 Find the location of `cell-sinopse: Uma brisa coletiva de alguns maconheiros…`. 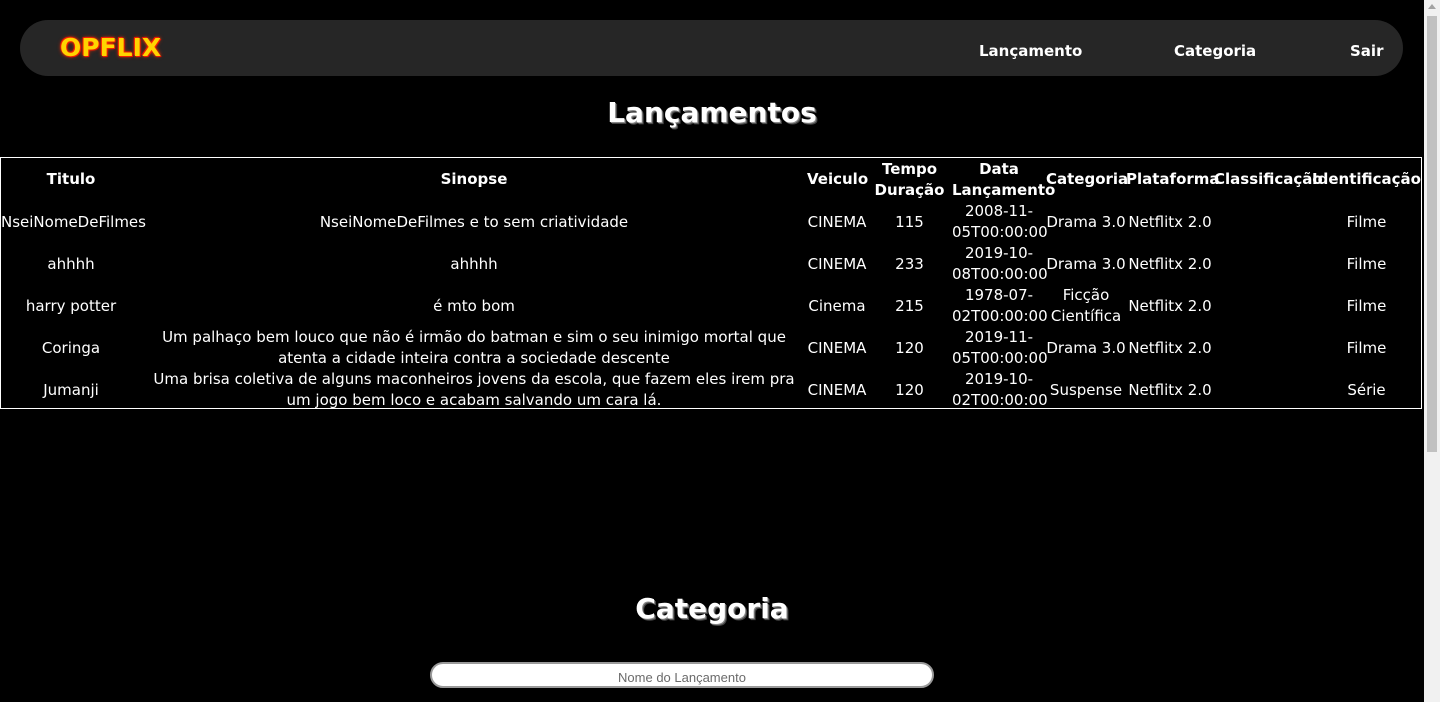

cell-sinopse: Uma brisa coletiva de alguns maconheiros… is located at coordinates (474, 389).